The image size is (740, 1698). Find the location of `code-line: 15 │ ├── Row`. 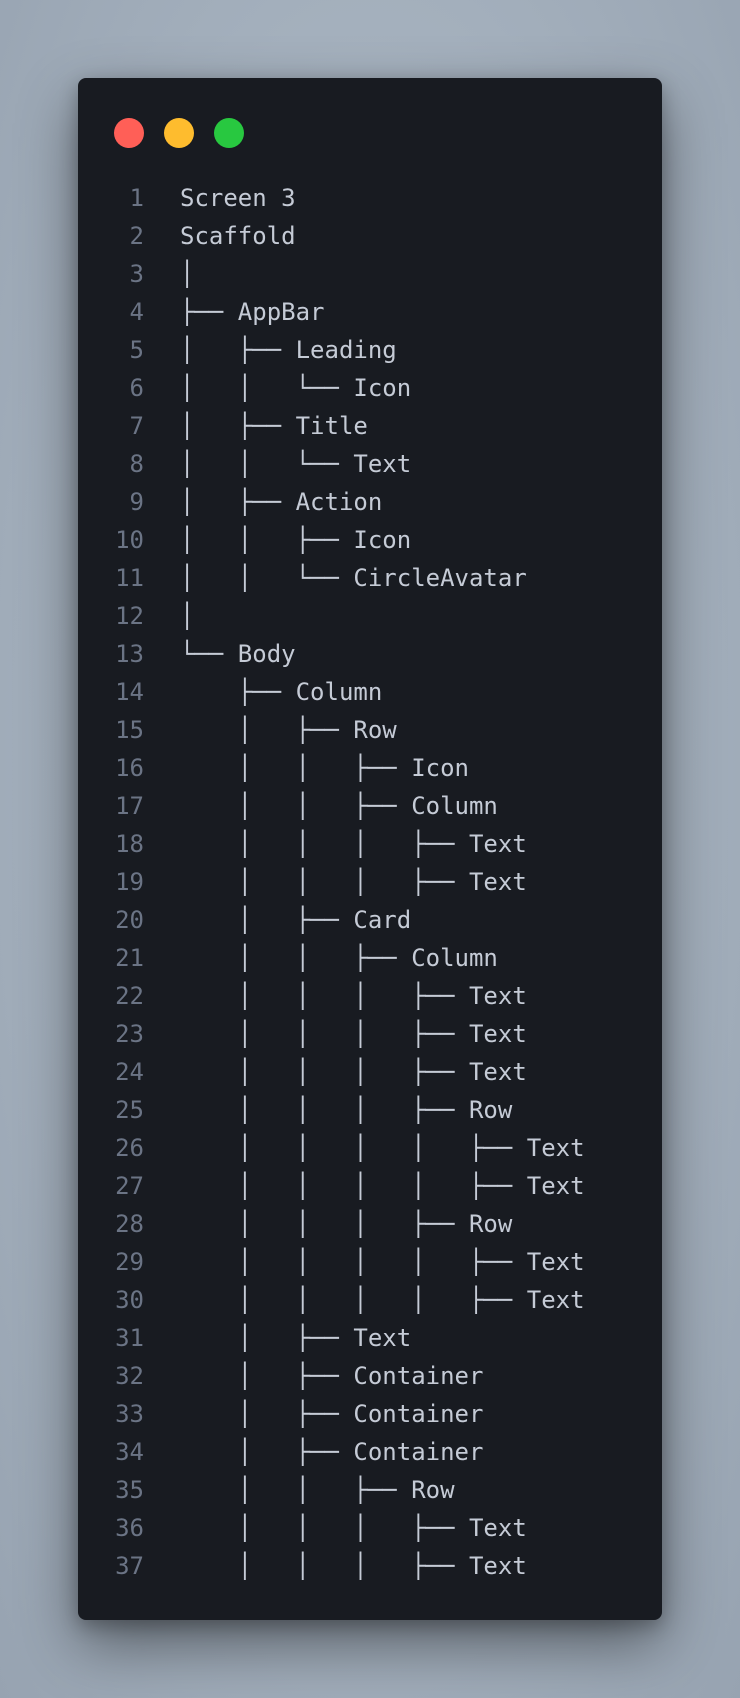

code-line: 15 │ ├── Row is located at coordinates (370, 730).